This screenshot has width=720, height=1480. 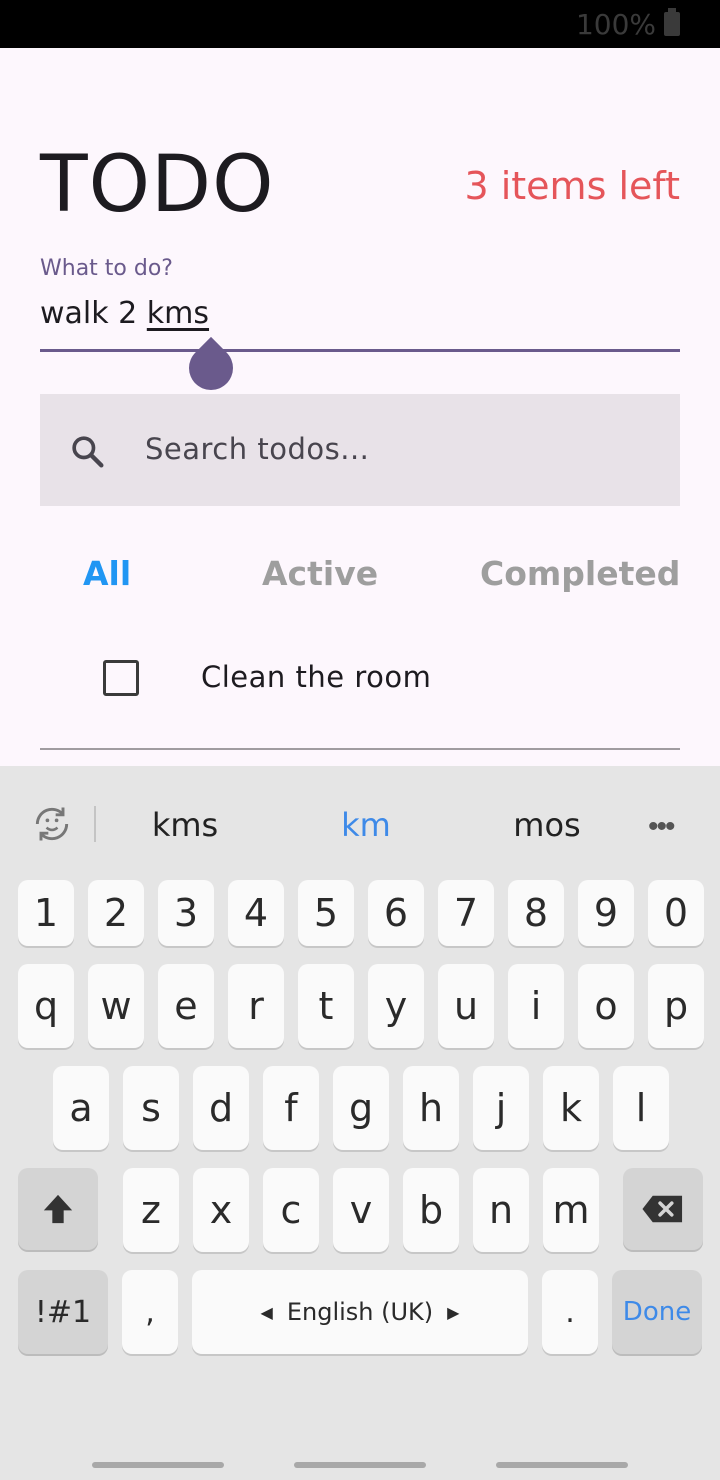 I want to click on nav-button-back, so click(x=562, y=1465).